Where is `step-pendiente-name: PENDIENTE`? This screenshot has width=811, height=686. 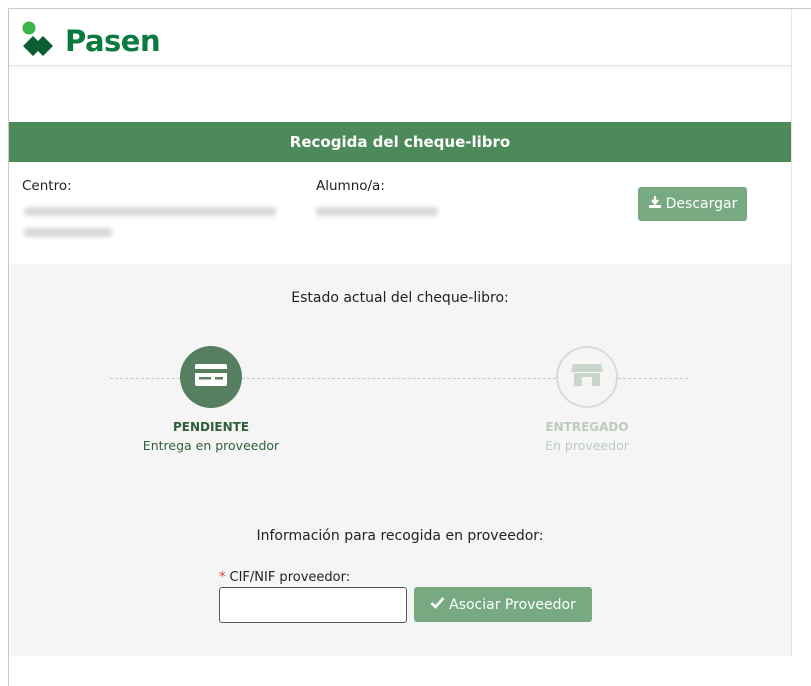
step-pendiente-name: PENDIENTE is located at coordinates (211, 427).